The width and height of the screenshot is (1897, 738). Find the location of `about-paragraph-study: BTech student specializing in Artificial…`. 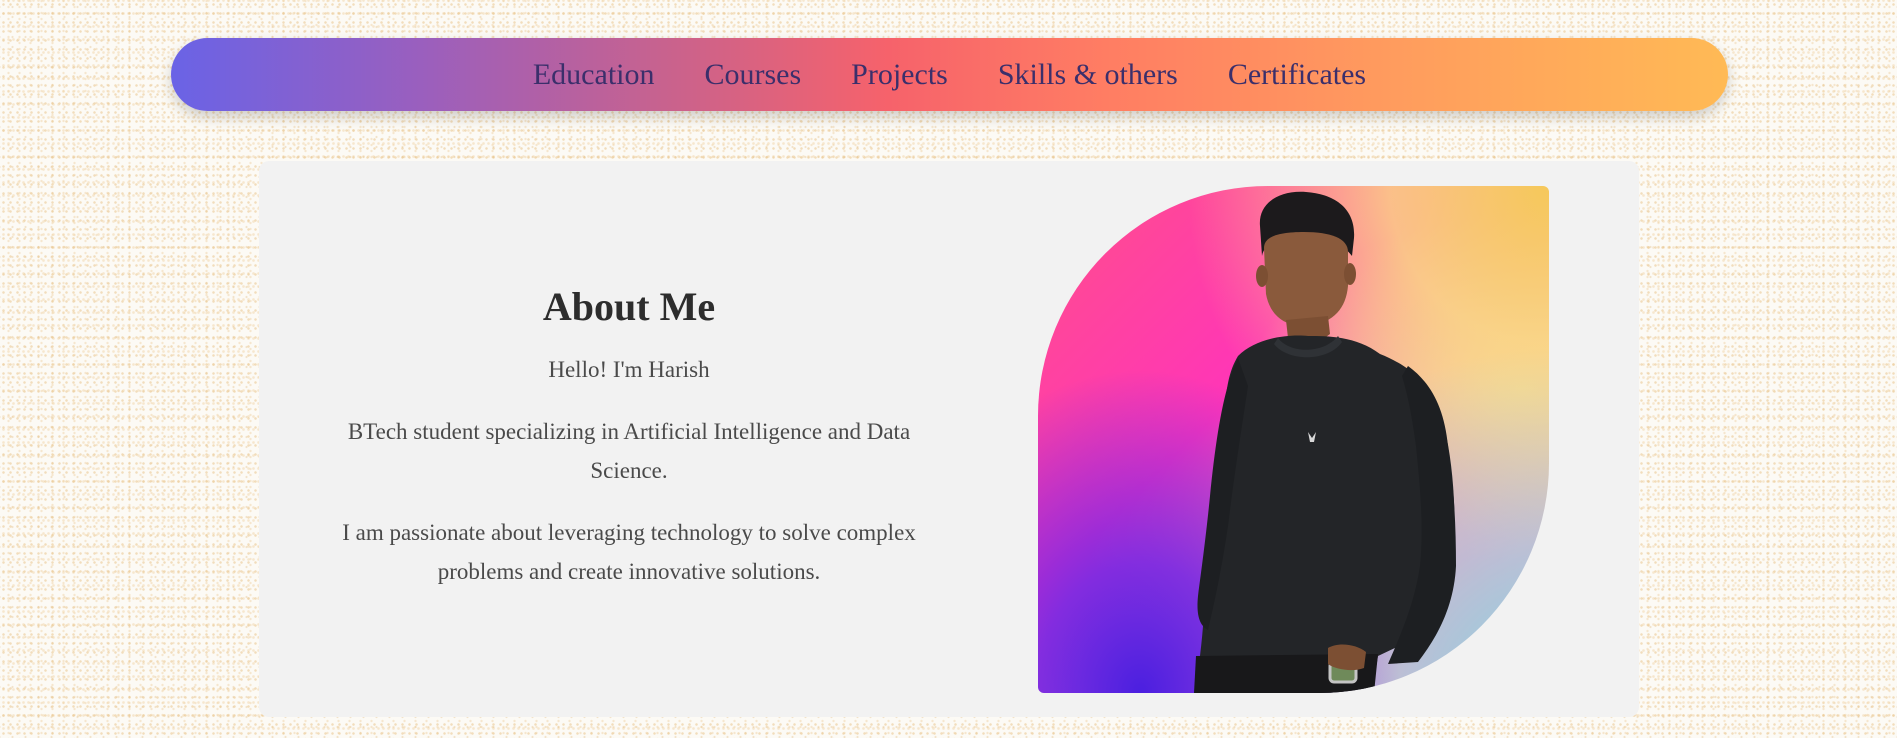

about-paragraph-study: BTech student specializing in Artificial… is located at coordinates (629, 451).